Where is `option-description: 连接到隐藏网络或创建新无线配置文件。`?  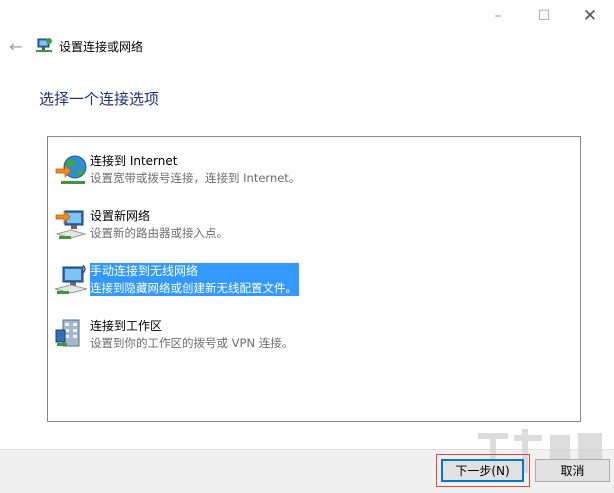
option-description: 连接到隐藏网络或创建新无线配置文件。 is located at coordinates (193, 288).